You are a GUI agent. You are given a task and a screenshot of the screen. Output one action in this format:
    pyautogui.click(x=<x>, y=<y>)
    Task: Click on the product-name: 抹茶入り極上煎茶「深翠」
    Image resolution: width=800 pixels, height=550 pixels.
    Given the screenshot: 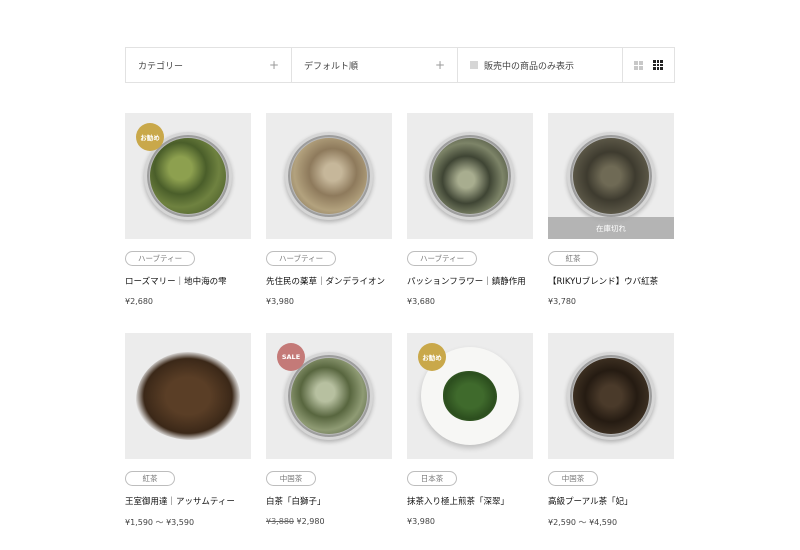 What is the action you would take?
    pyautogui.click(x=470, y=501)
    